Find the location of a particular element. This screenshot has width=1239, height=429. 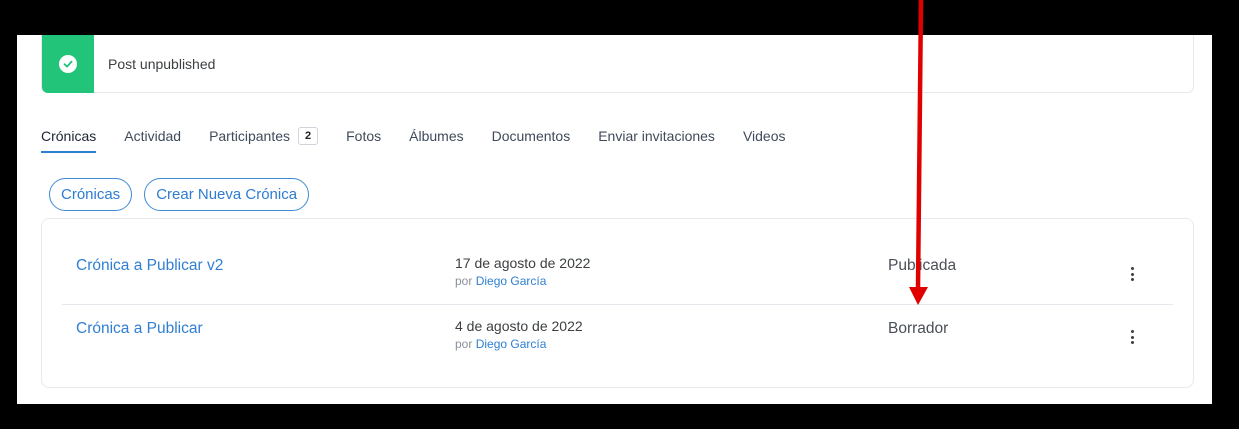

post-date: 17 de agosto de 2022 is located at coordinates (523, 263).